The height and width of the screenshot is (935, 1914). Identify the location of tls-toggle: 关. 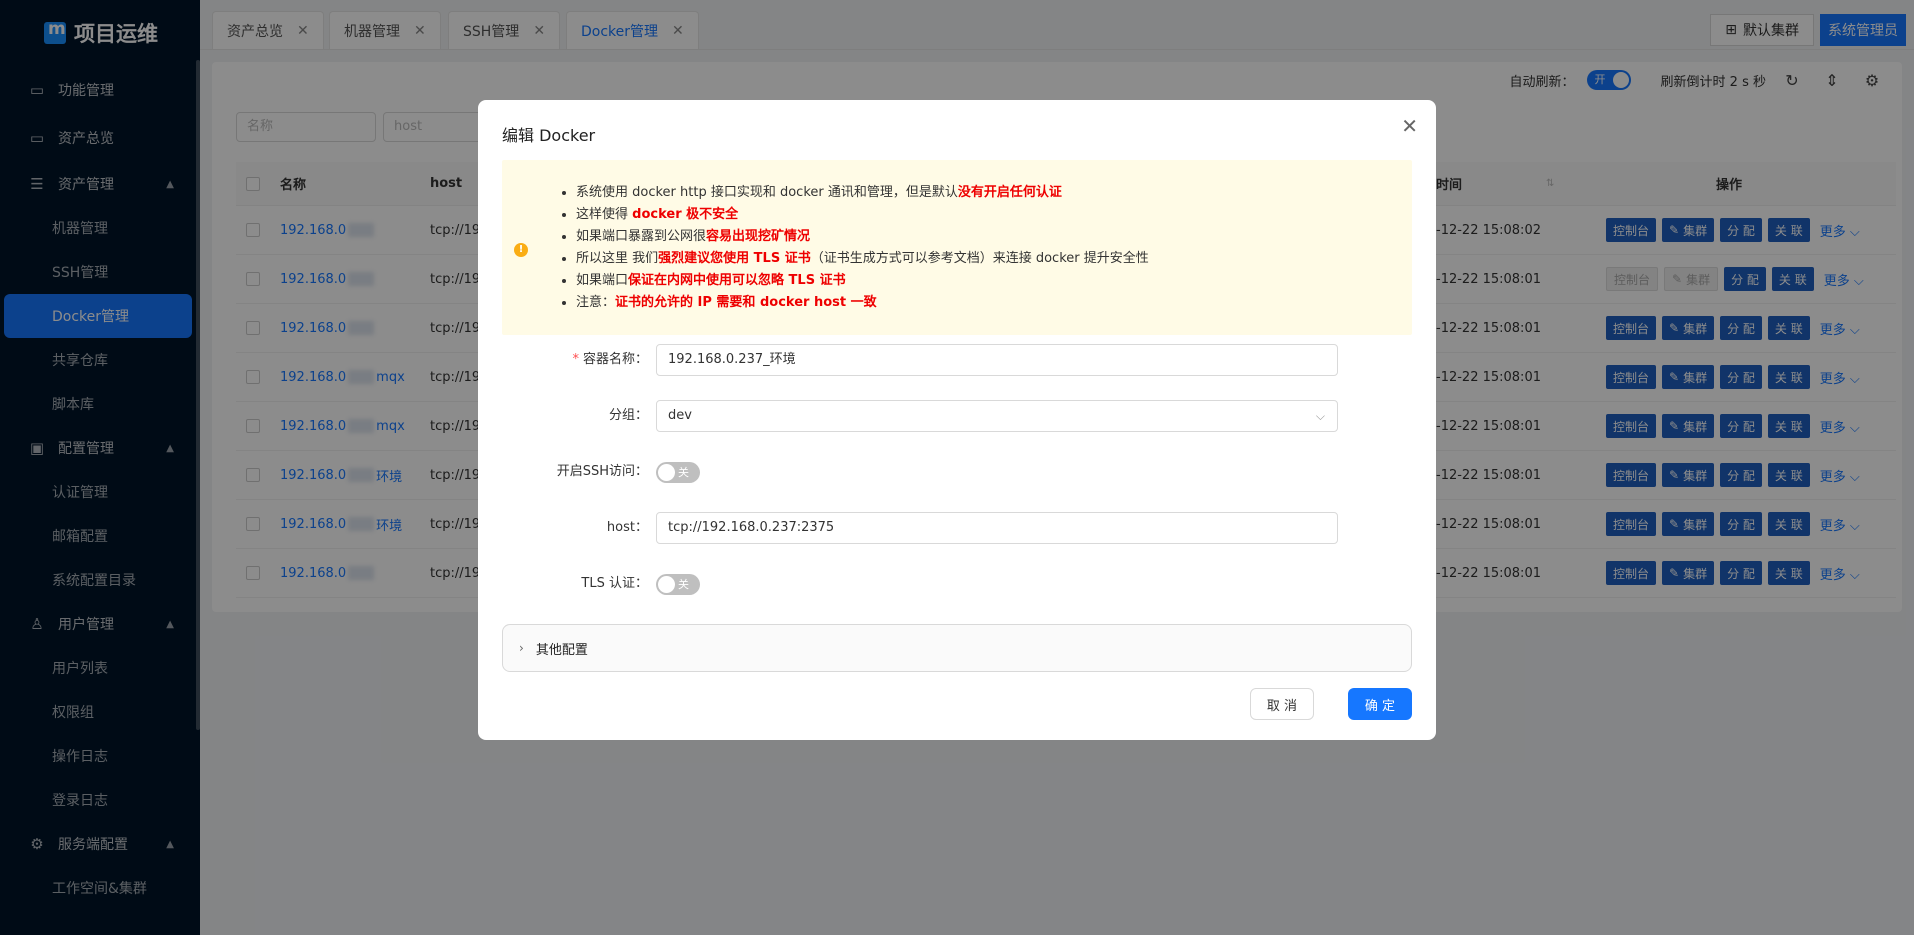
(678, 584).